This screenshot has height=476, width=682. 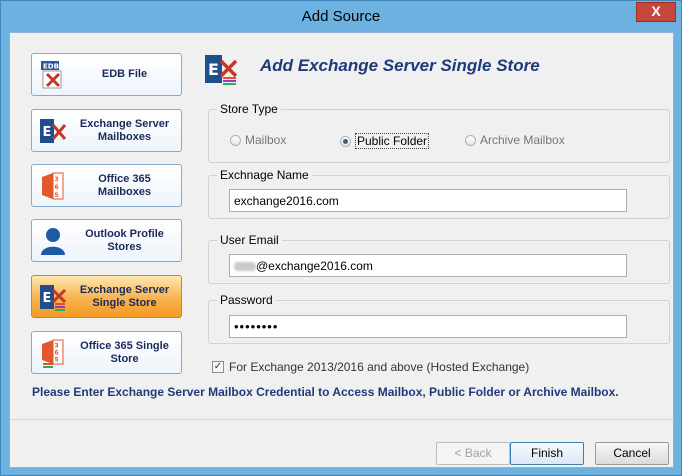 I want to click on radio-public-folder: Public Folder, so click(x=385, y=141).